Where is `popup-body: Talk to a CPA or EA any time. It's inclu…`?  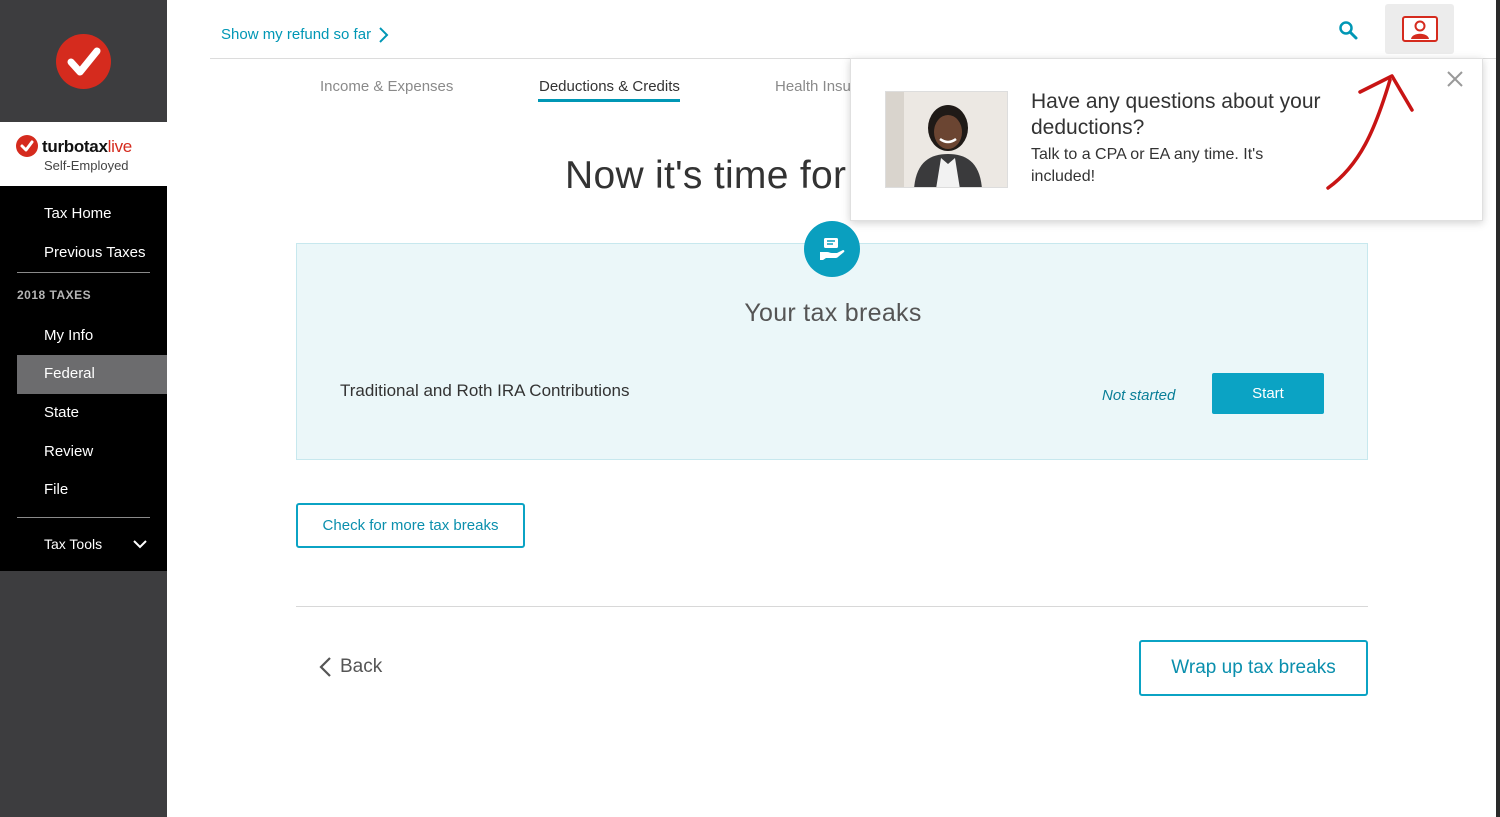
popup-body: Talk to a CPA or EA any time. It's inclu… is located at coordinates (1147, 165).